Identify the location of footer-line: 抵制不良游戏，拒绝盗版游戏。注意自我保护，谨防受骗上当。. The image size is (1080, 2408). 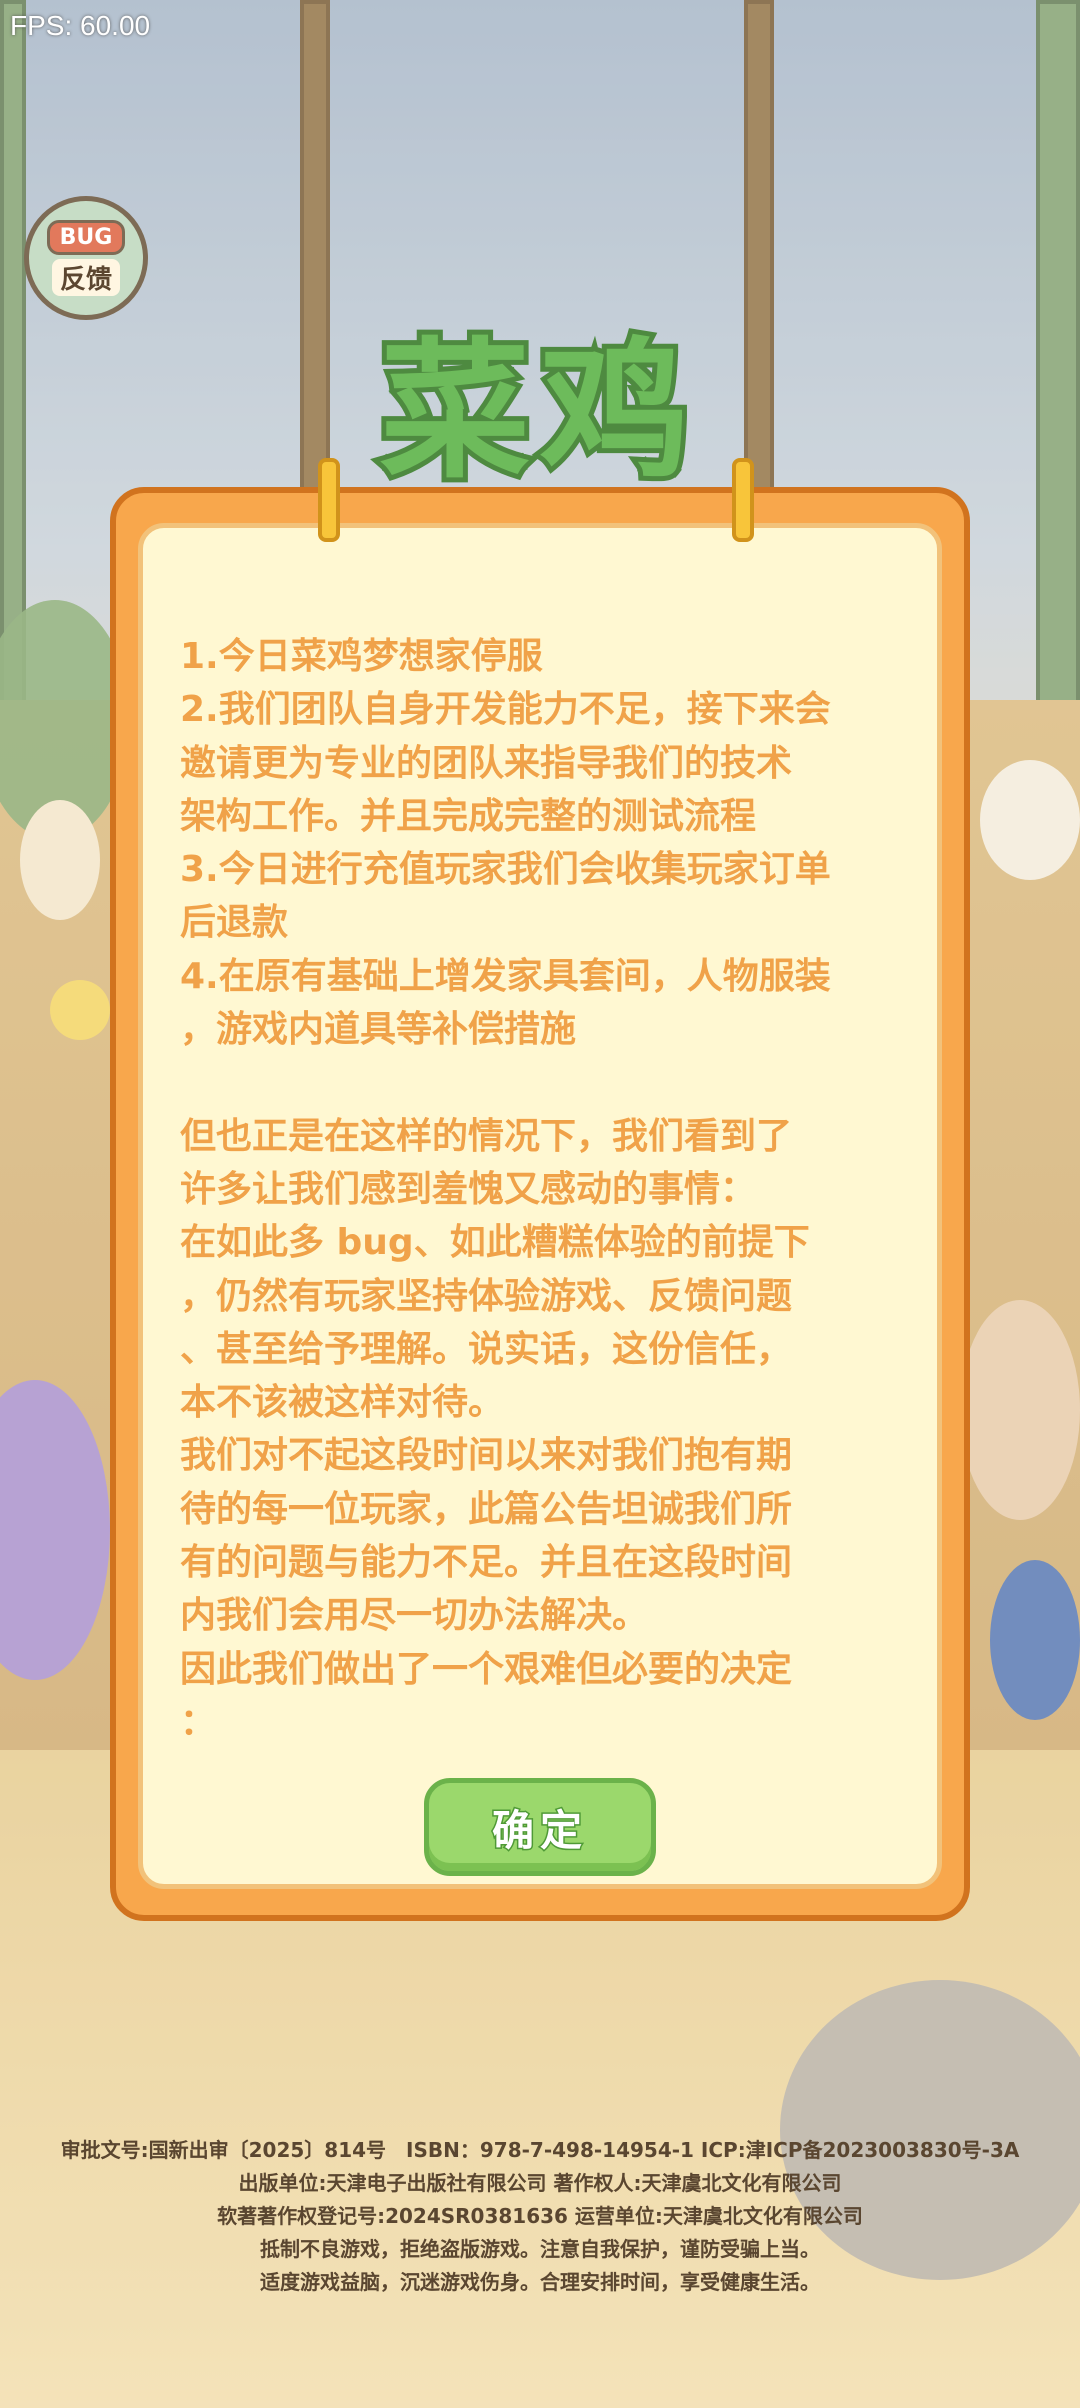
(540, 2249).